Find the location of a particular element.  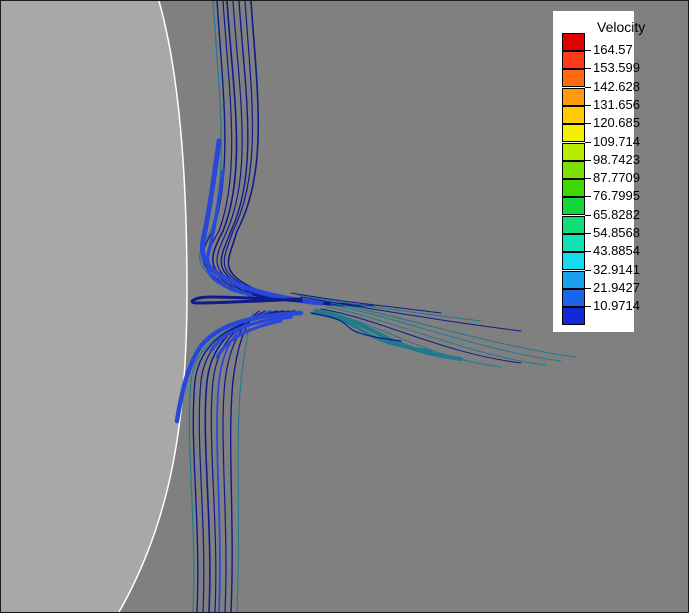

legend-label: 10.9714 is located at coordinates (616, 306).